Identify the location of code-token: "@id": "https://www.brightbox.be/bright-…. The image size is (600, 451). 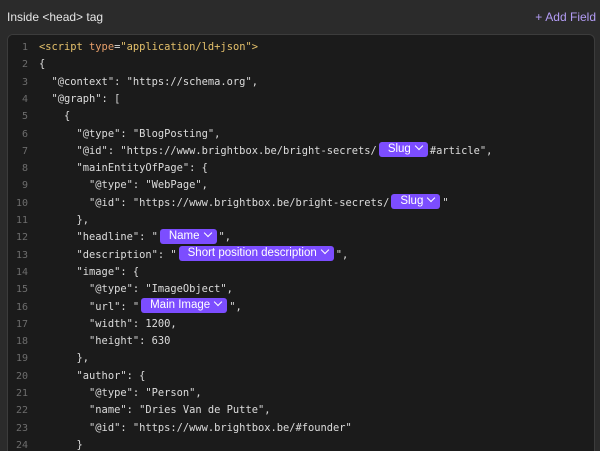
(208, 150).